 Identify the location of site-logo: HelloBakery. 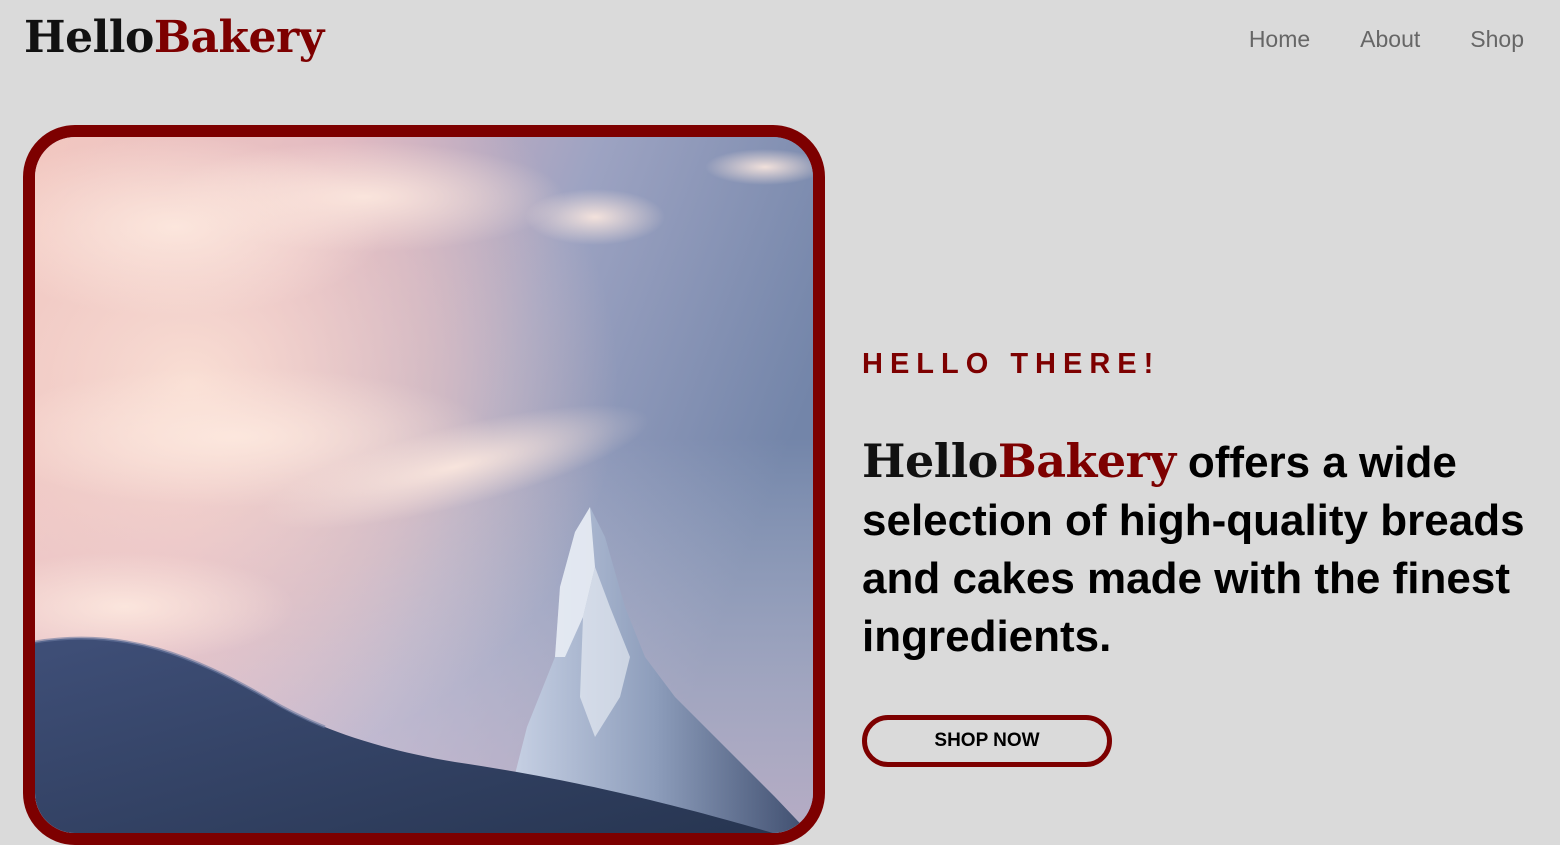
(174, 38).